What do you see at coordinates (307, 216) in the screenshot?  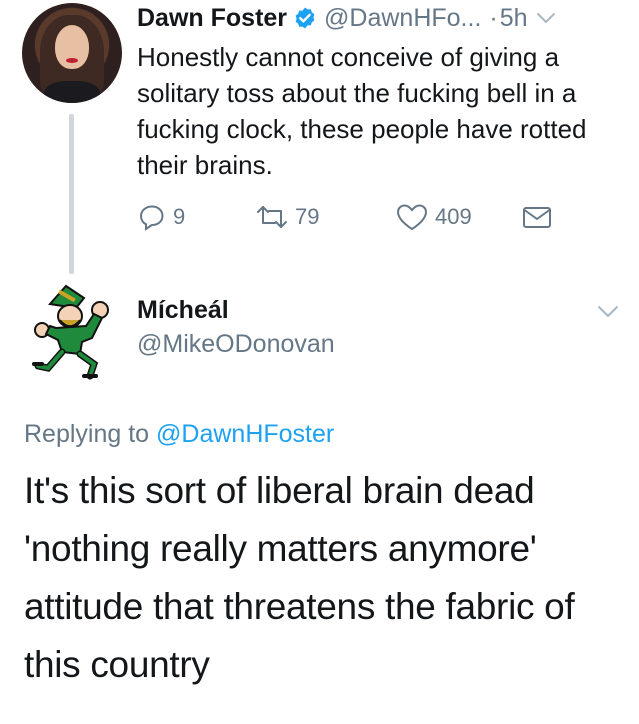 I see `retweet-count: 79` at bounding box center [307, 216].